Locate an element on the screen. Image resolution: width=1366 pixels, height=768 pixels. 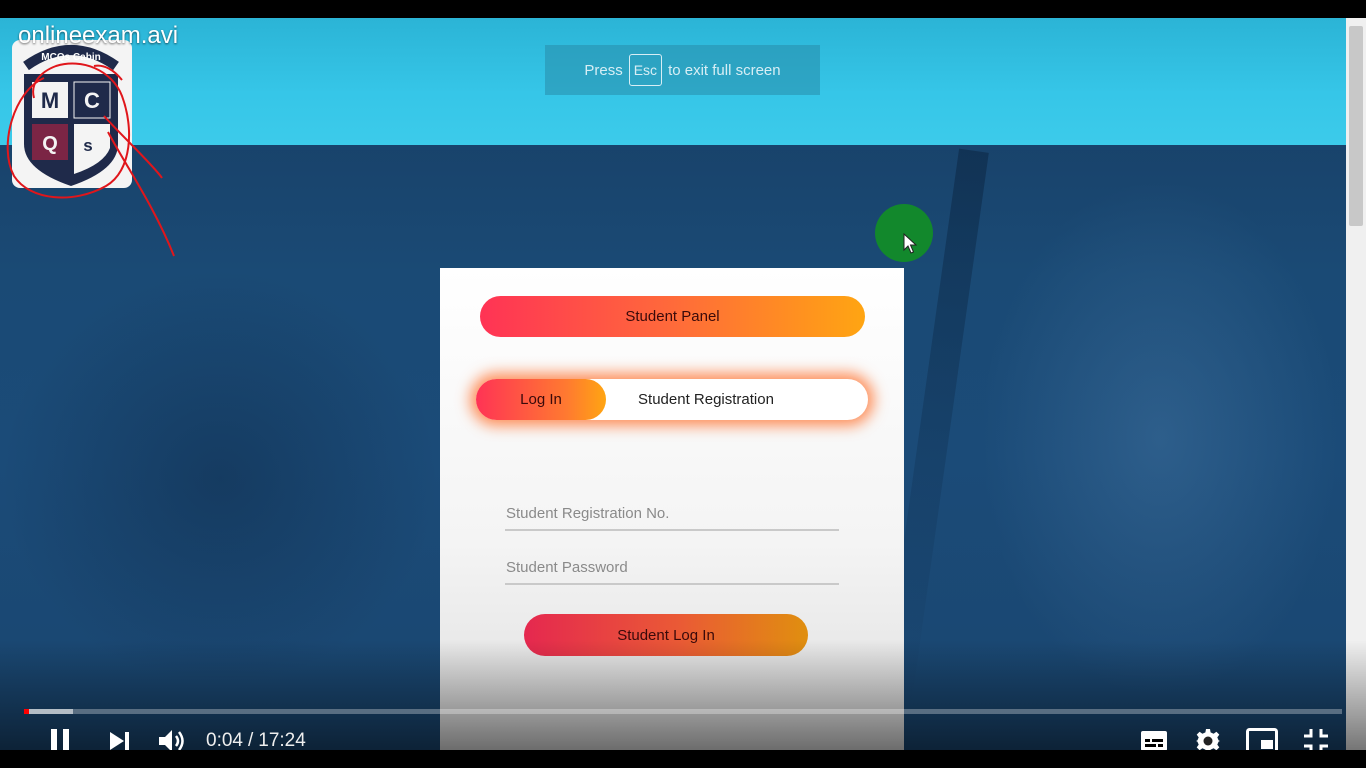
registration-number-input is located at coordinates (672, 514).